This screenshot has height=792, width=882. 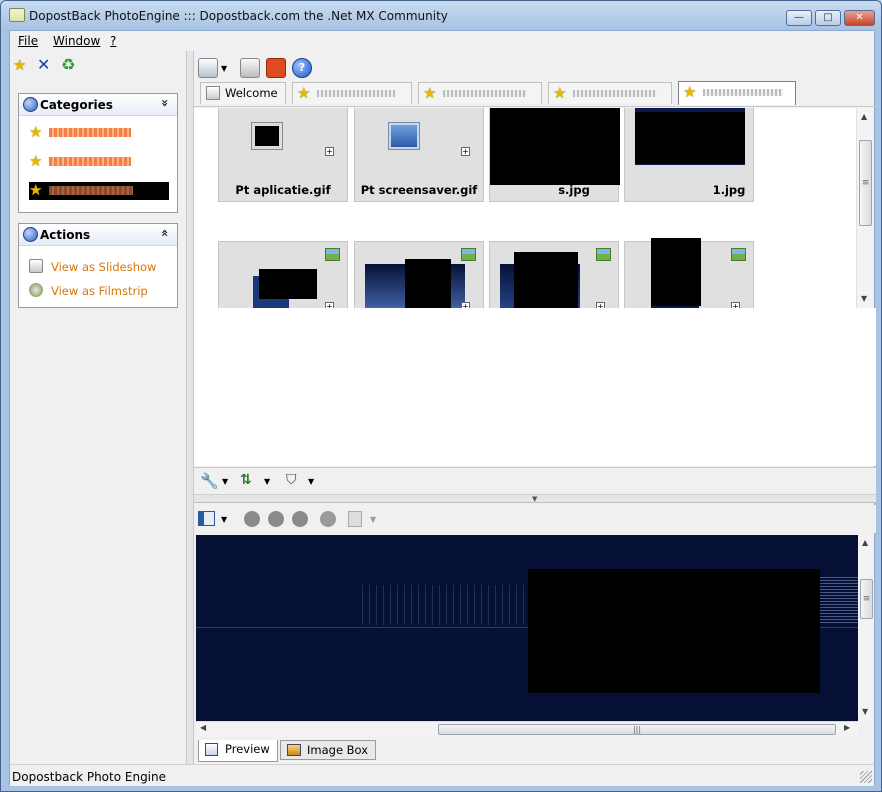 What do you see at coordinates (276, 519) in the screenshot?
I see `last-icon` at bounding box center [276, 519].